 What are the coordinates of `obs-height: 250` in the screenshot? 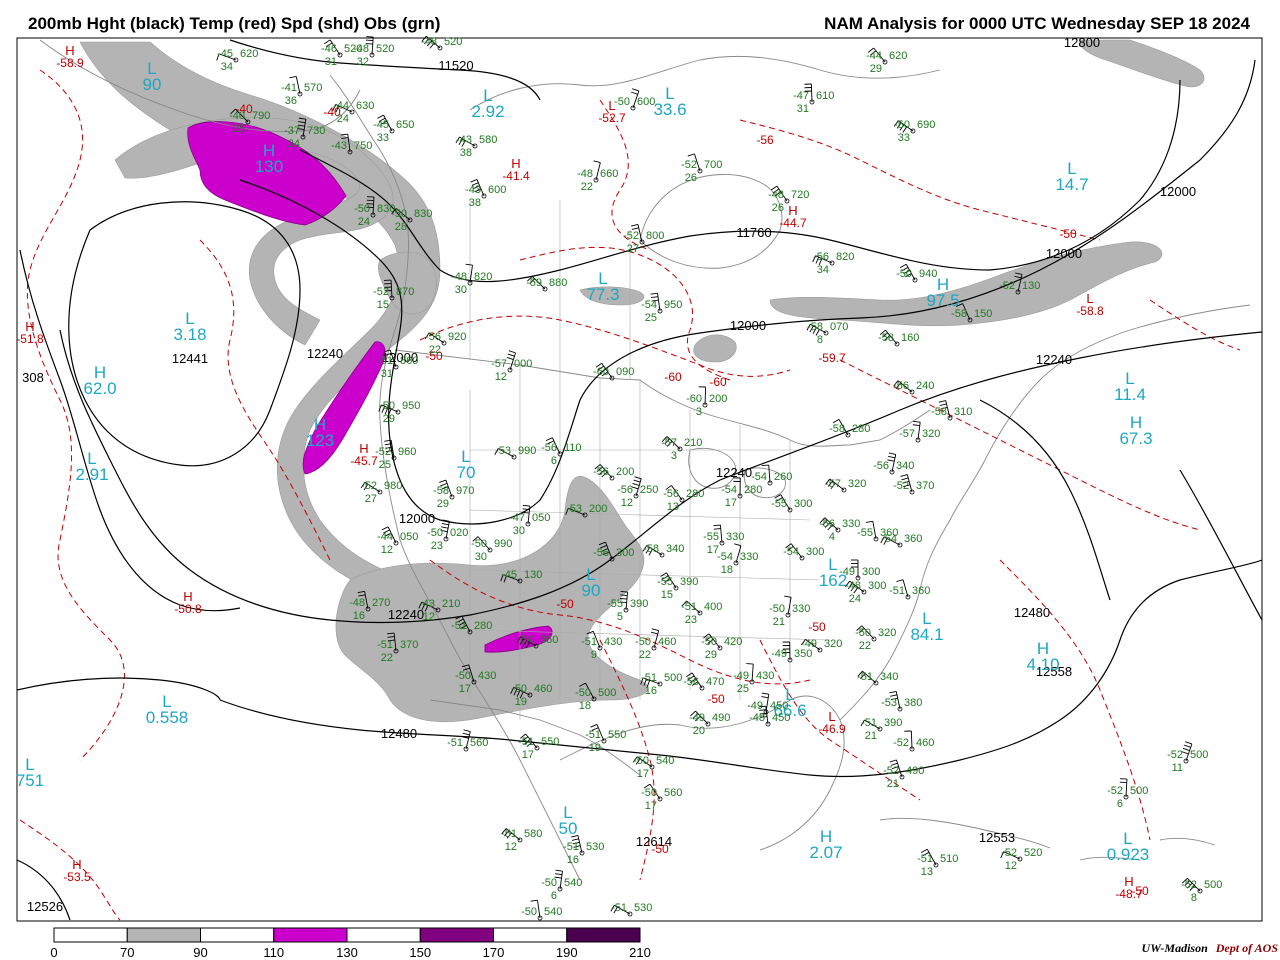 It's located at (649, 490).